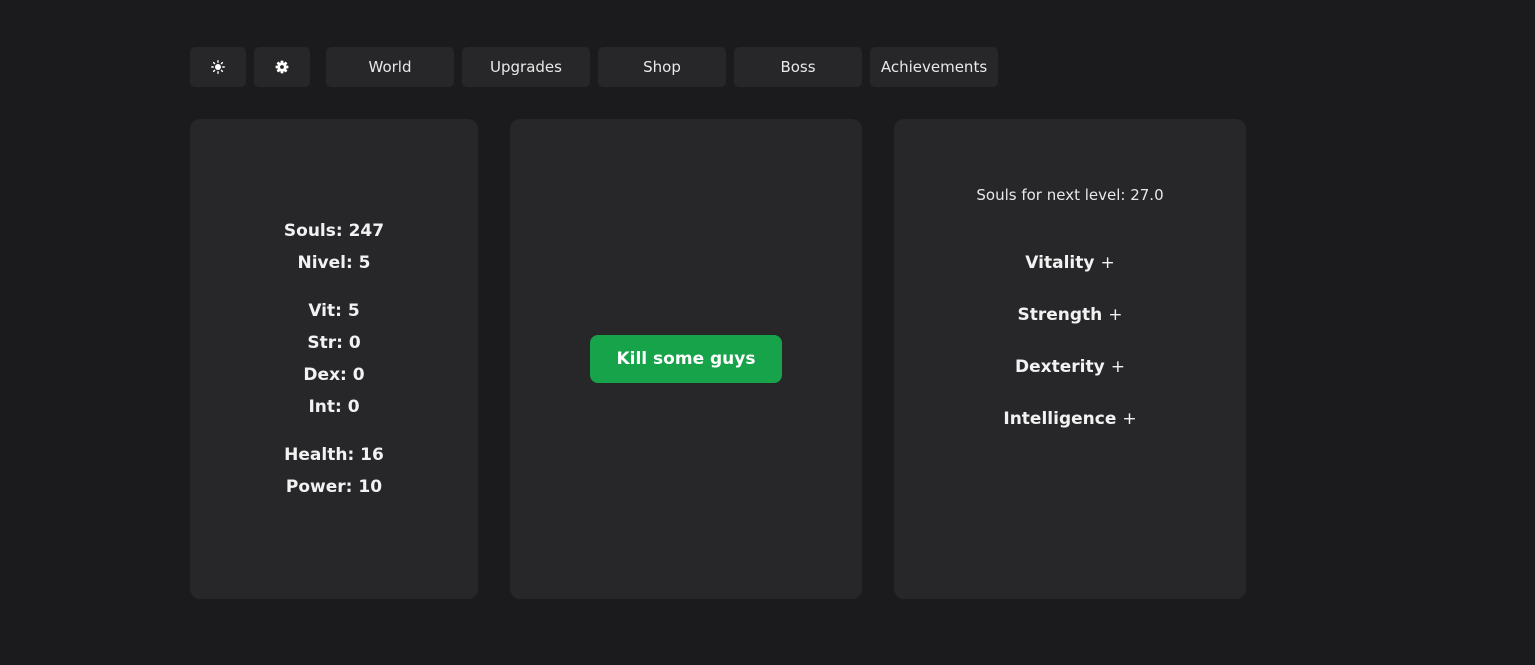 The image size is (1535, 665). I want to click on settings-button, so click(282, 67).